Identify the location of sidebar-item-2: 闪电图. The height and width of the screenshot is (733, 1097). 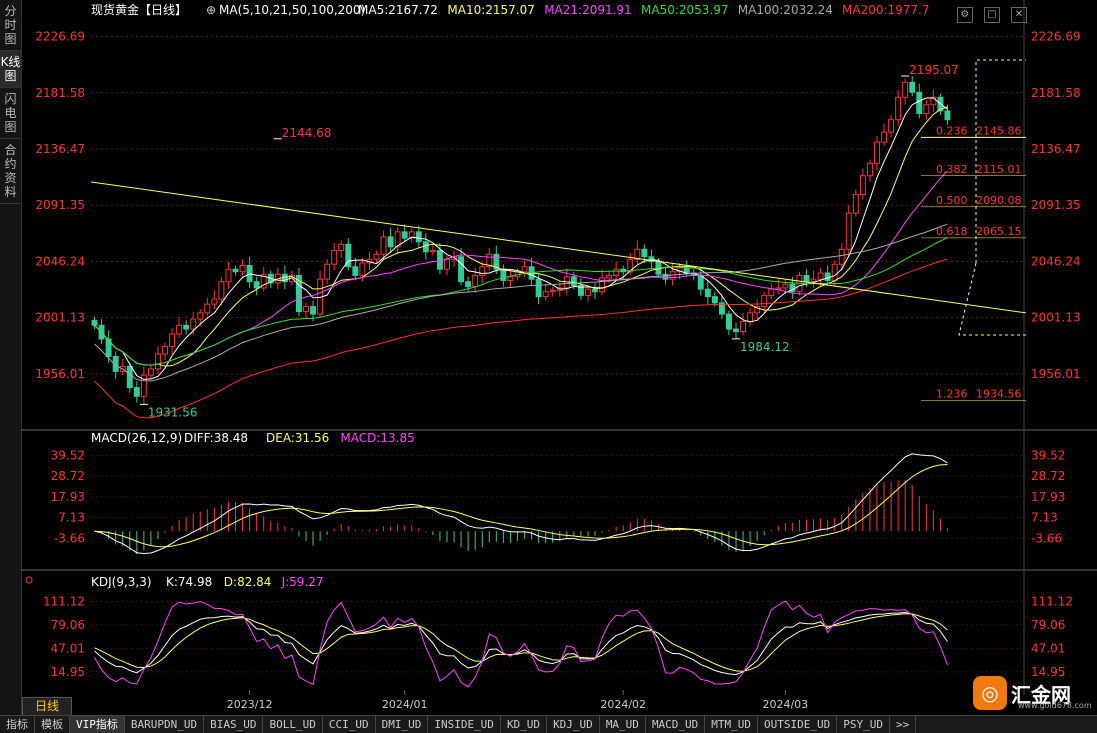
(10, 113).